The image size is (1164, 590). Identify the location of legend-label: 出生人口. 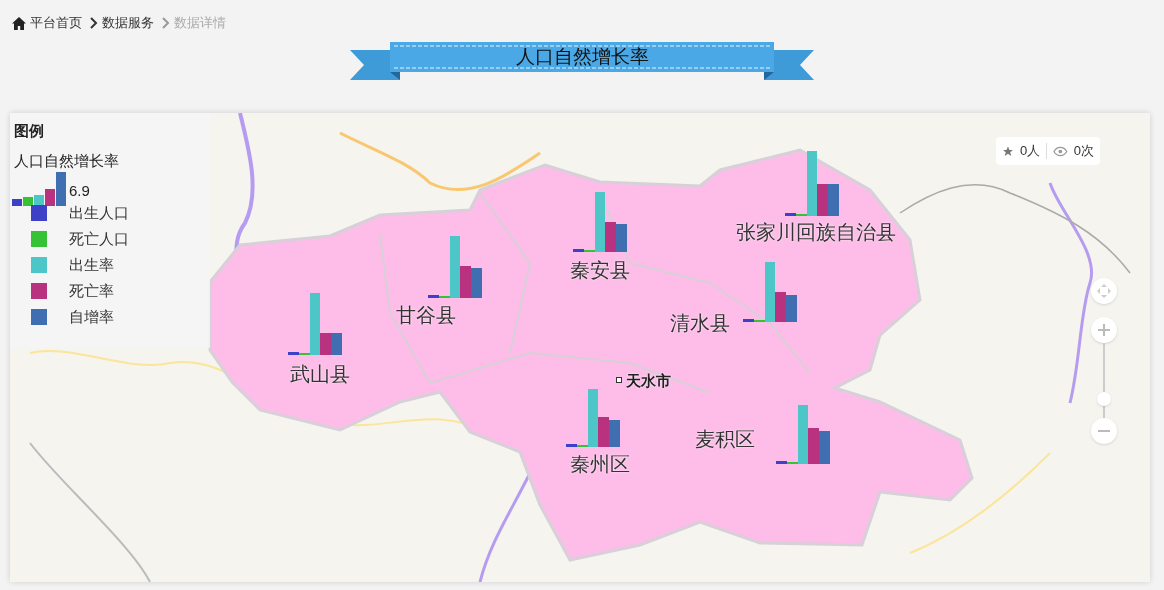
(99, 213).